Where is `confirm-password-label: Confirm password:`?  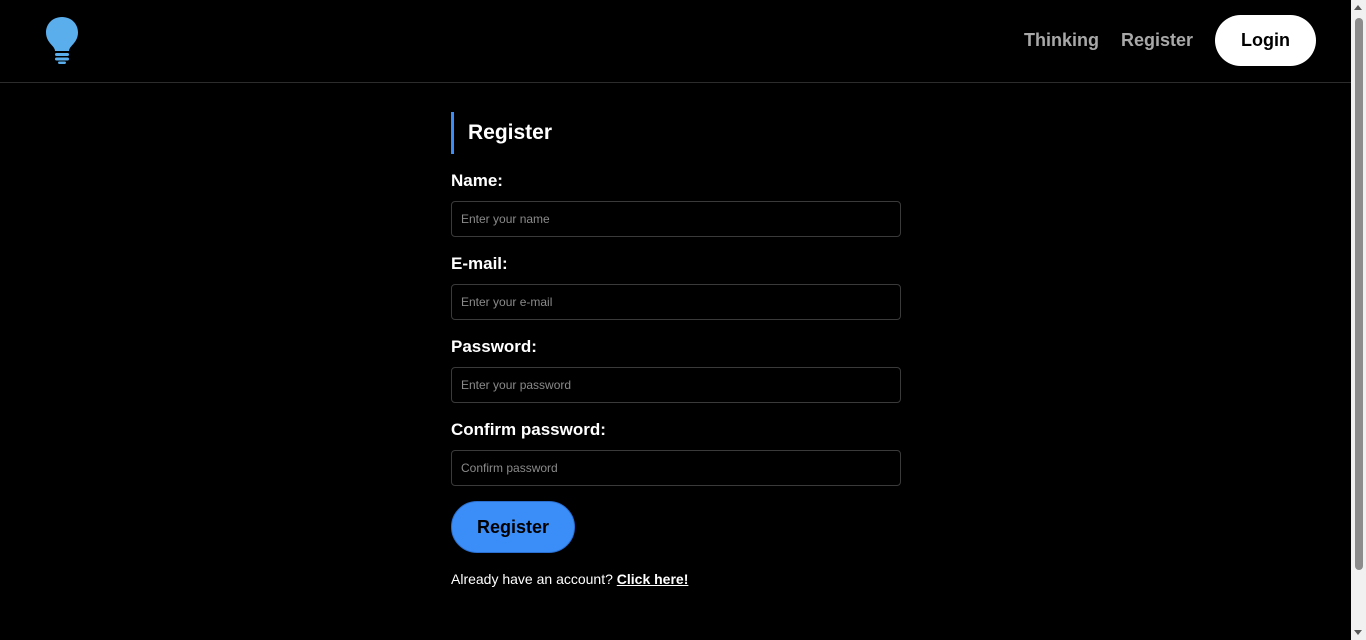 confirm-password-label: Confirm password: is located at coordinates (528, 429).